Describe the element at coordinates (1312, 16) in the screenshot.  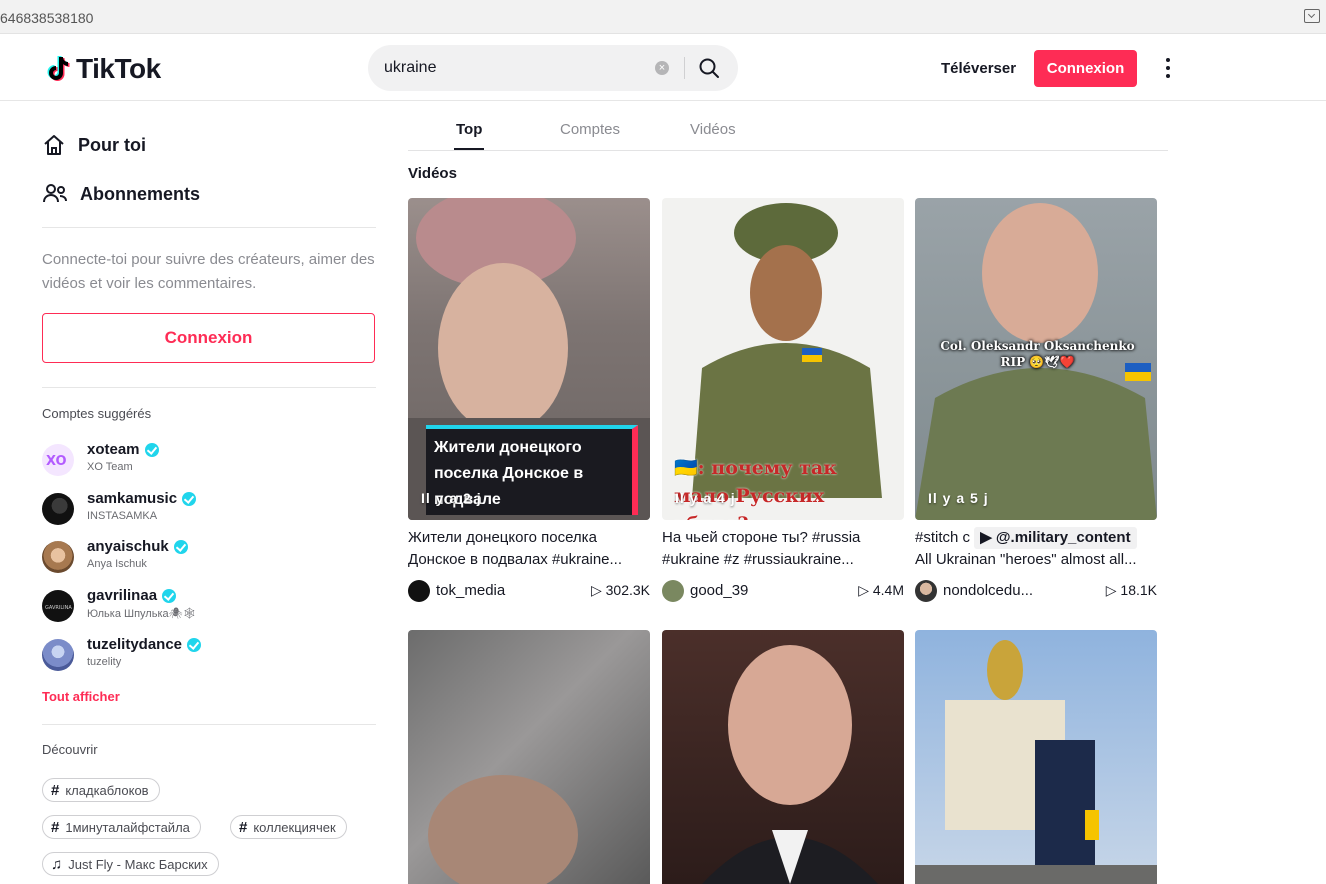
I see `download-icon` at that location.